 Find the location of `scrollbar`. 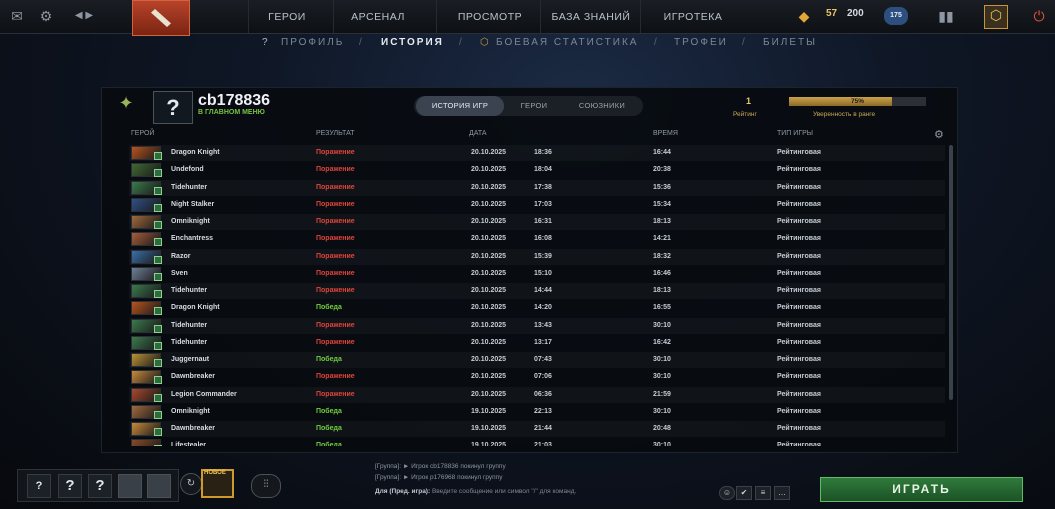

scrollbar is located at coordinates (951, 272).